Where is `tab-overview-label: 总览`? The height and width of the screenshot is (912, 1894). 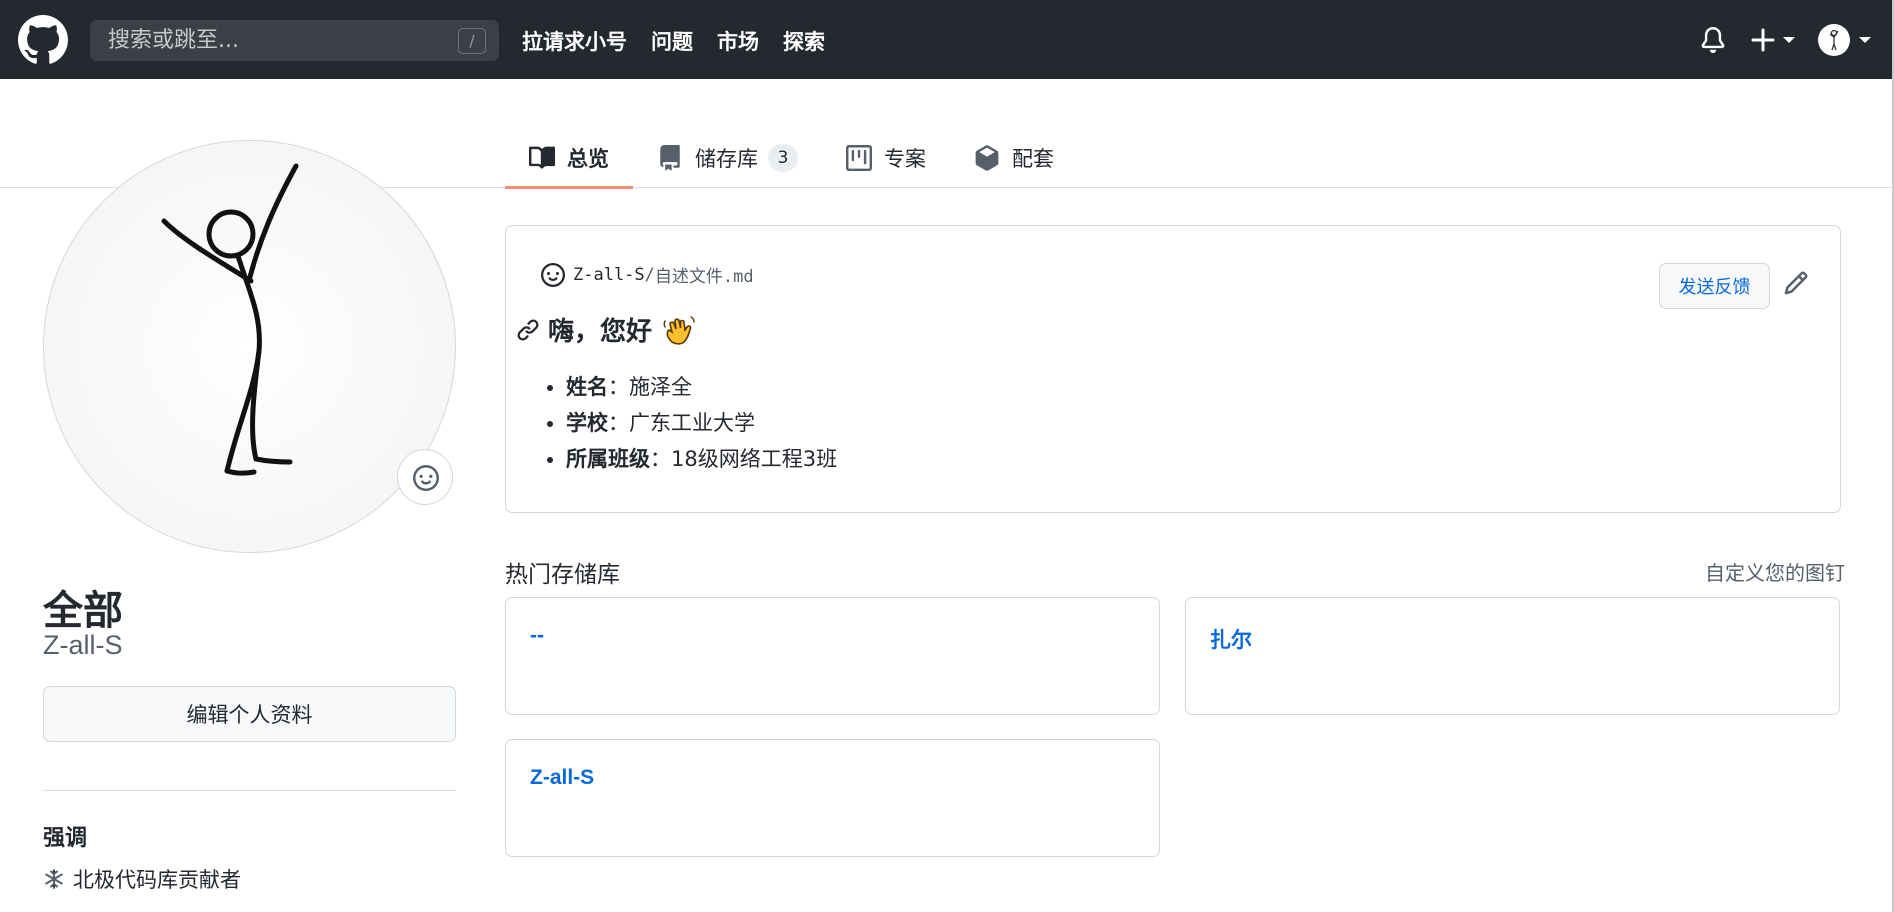
tab-overview-label: 总览 is located at coordinates (588, 159).